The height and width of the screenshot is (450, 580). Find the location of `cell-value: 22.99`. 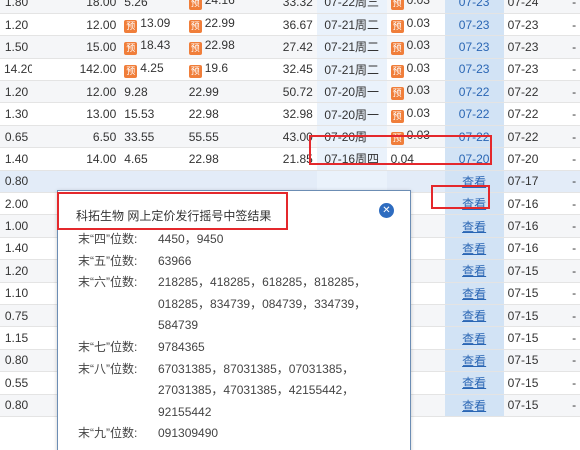

cell-value: 22.99 is located at coordinates (219, 23).